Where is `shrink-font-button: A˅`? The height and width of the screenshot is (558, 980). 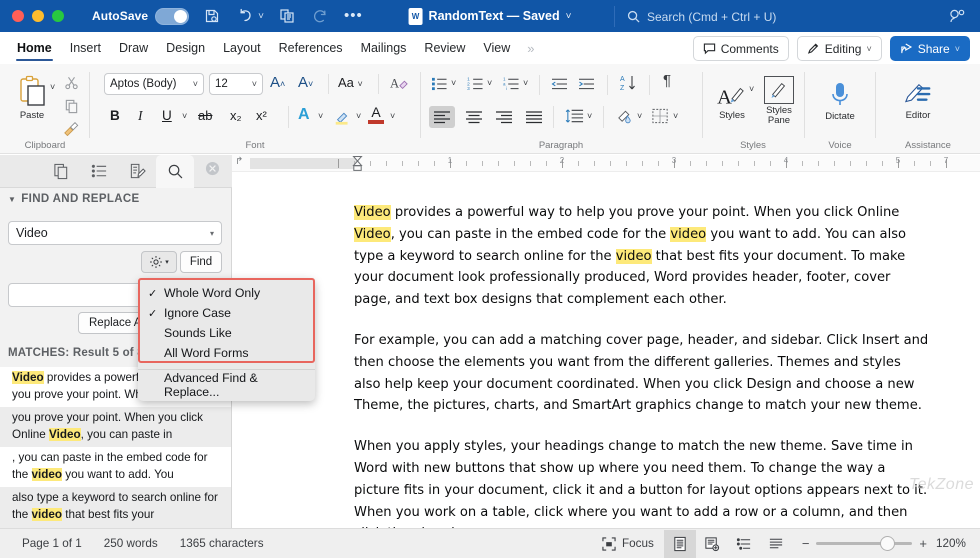 shrink-font-button: A˅ is located at coordinates (305, 82).